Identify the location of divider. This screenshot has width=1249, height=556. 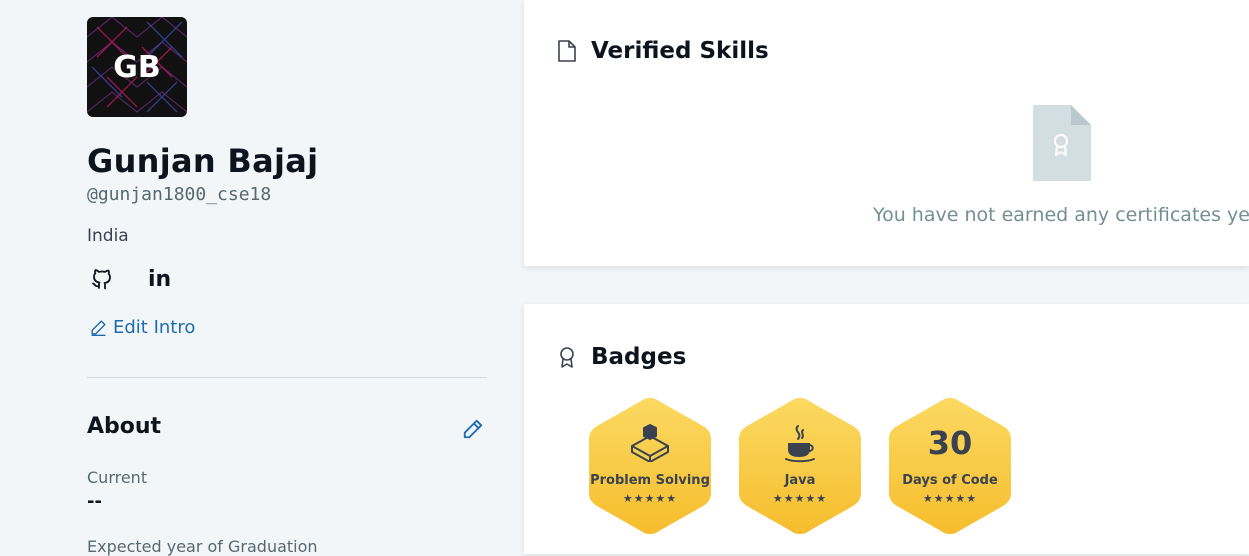
(287, 377).